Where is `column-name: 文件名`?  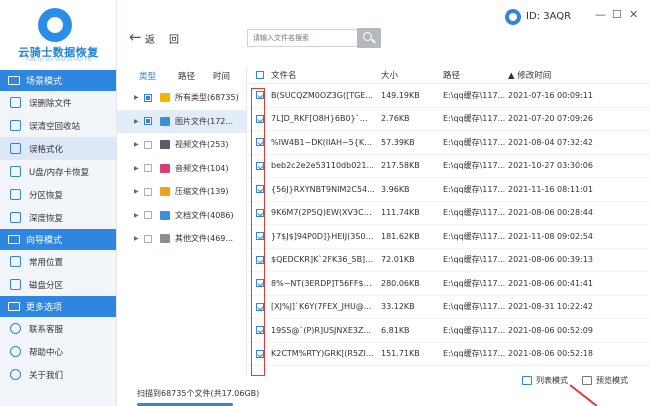 column-name: 文件名 is located at coordinates (320, 75).